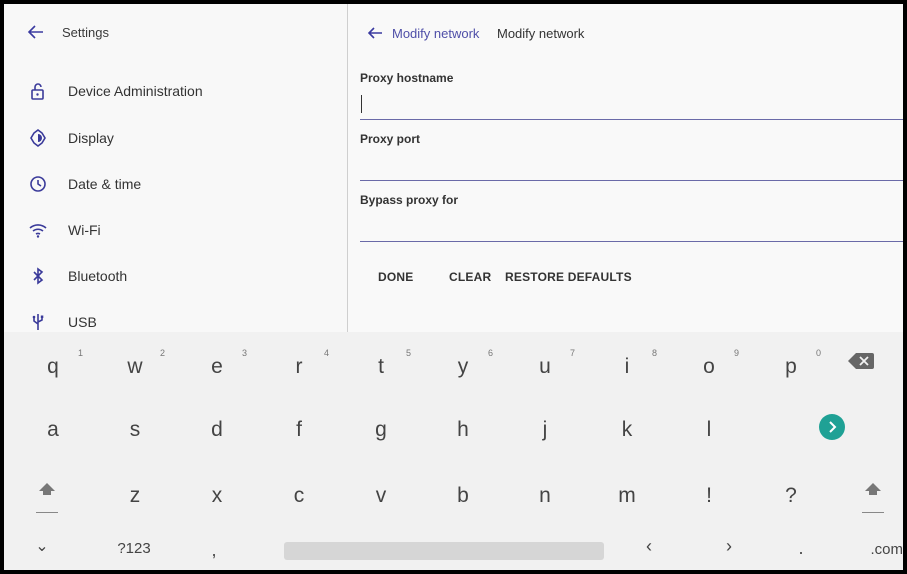 The width and height of the screenshot is (907, 574). What do you see at coordinates (649, 546) in the screenshot?
I see `chevron-left-icon: ‹` at bounding box center [649, 546].